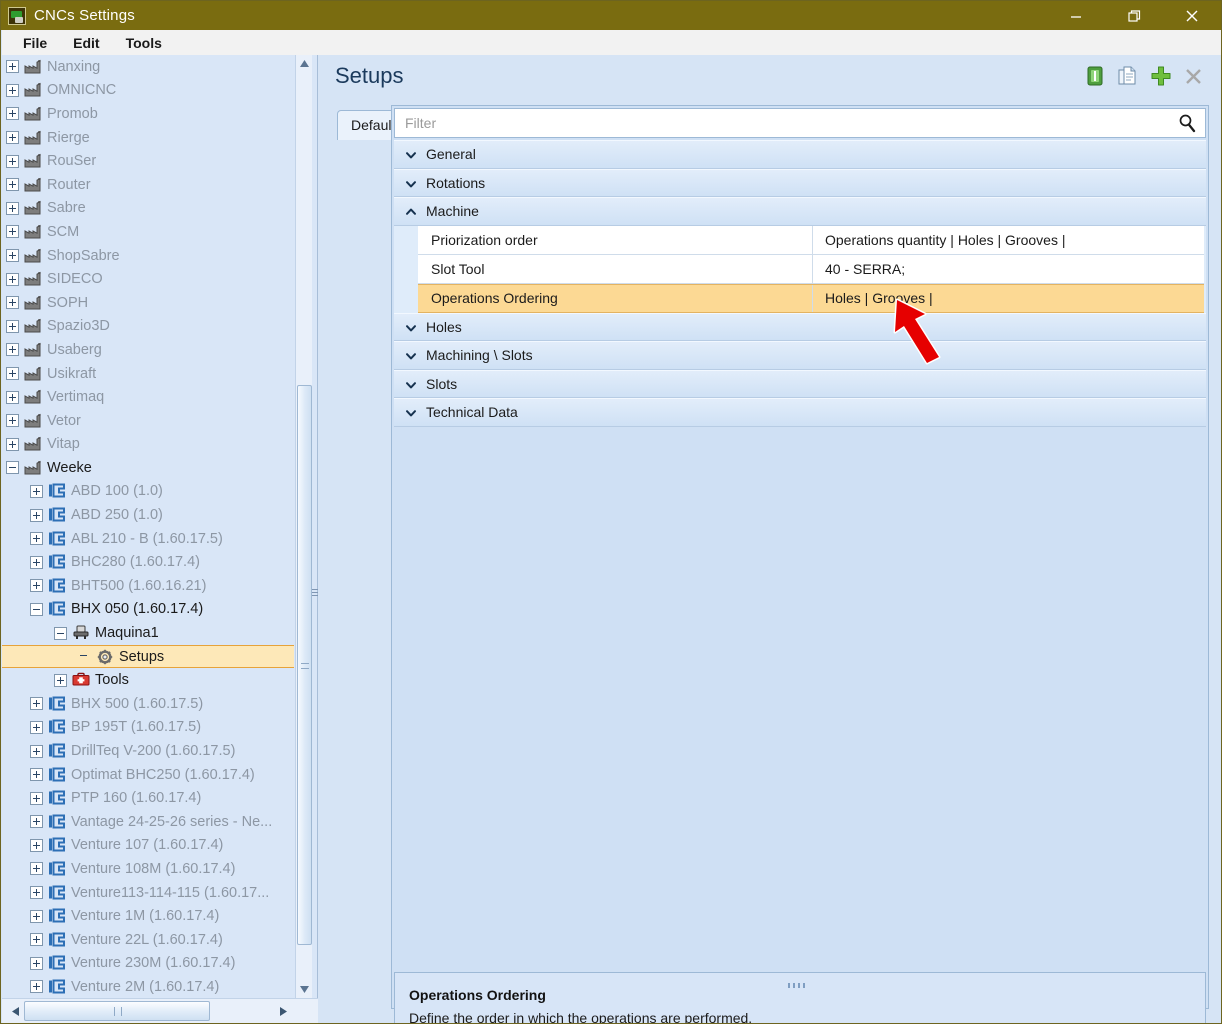  What do you see at coordinates (148, 421) in the screenshot?
I see `tree-item: Vetor` at bounding box center [148, 421].